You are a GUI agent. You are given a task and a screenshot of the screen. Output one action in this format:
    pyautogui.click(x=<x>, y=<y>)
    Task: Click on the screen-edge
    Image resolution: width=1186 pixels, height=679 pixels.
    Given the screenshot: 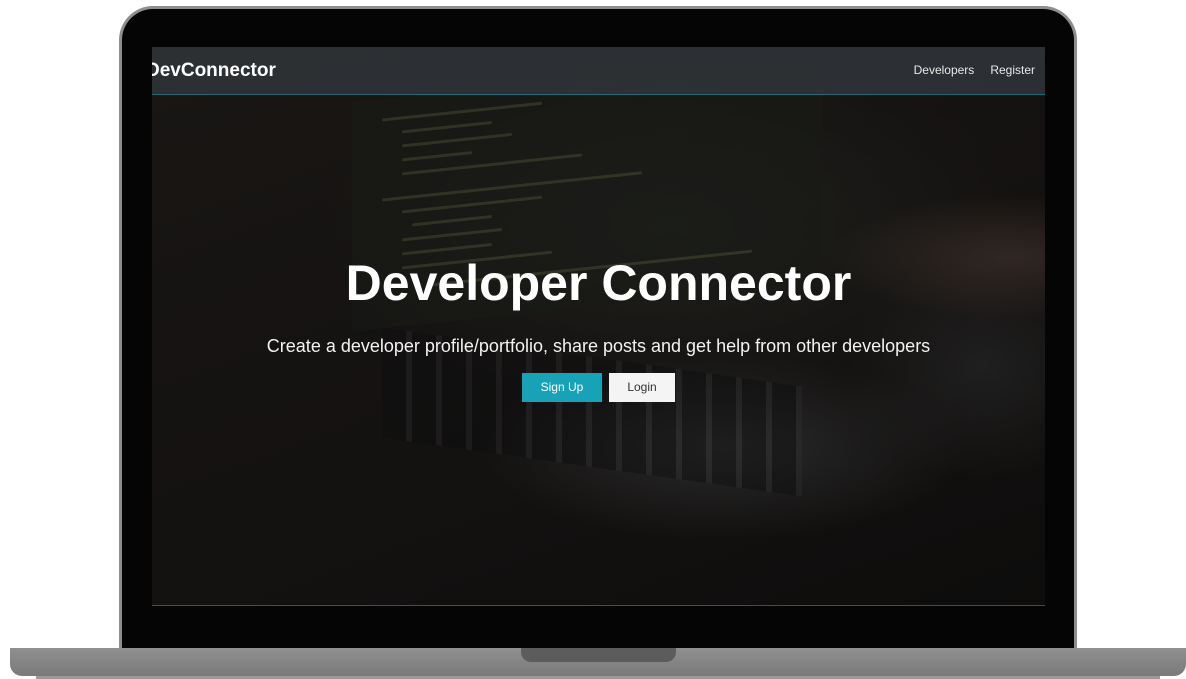 What is the action you would take?
    pyautogui.click(x=598, y=605)
    